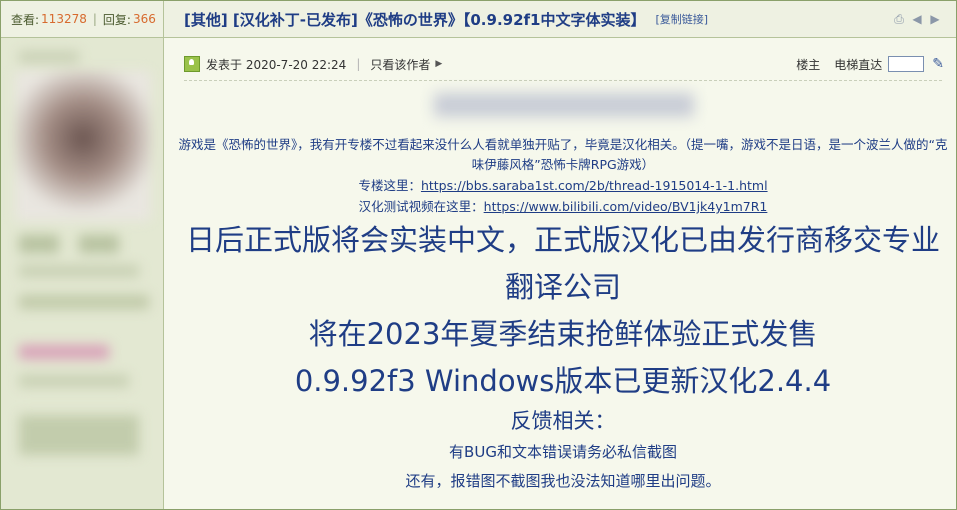 The image size is (957, 510). What do you see at coordinates (938, 64) in the screenshot?
I see `pen-icon: ✎` at bounding box center [938, 64].